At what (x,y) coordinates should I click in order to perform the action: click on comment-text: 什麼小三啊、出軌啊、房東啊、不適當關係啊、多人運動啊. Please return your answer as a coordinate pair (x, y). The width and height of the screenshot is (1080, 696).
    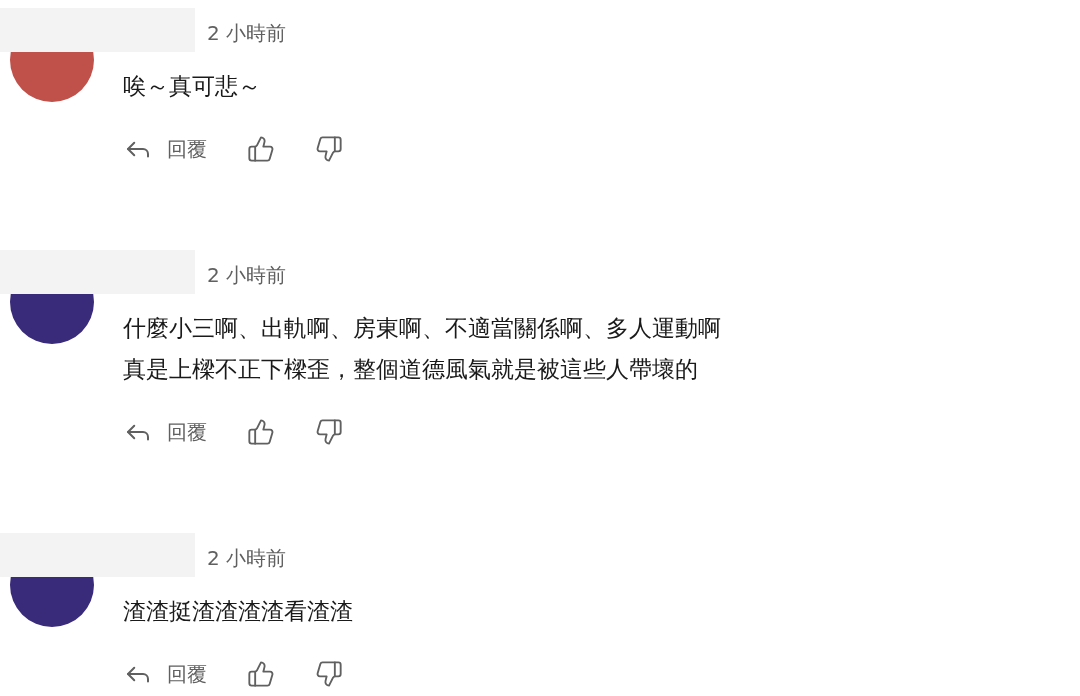
    Looking at the image, I should click on (422, 328).